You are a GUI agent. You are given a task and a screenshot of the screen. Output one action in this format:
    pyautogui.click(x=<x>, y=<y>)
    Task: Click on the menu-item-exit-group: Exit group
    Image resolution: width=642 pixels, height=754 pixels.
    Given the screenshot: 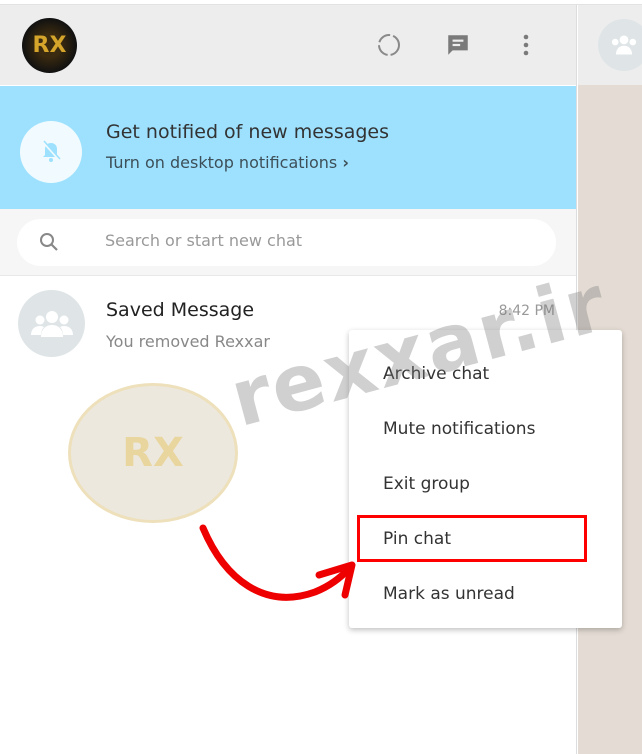 What is the action you would take?
    pyautogui.click(x=485, y=483)
    